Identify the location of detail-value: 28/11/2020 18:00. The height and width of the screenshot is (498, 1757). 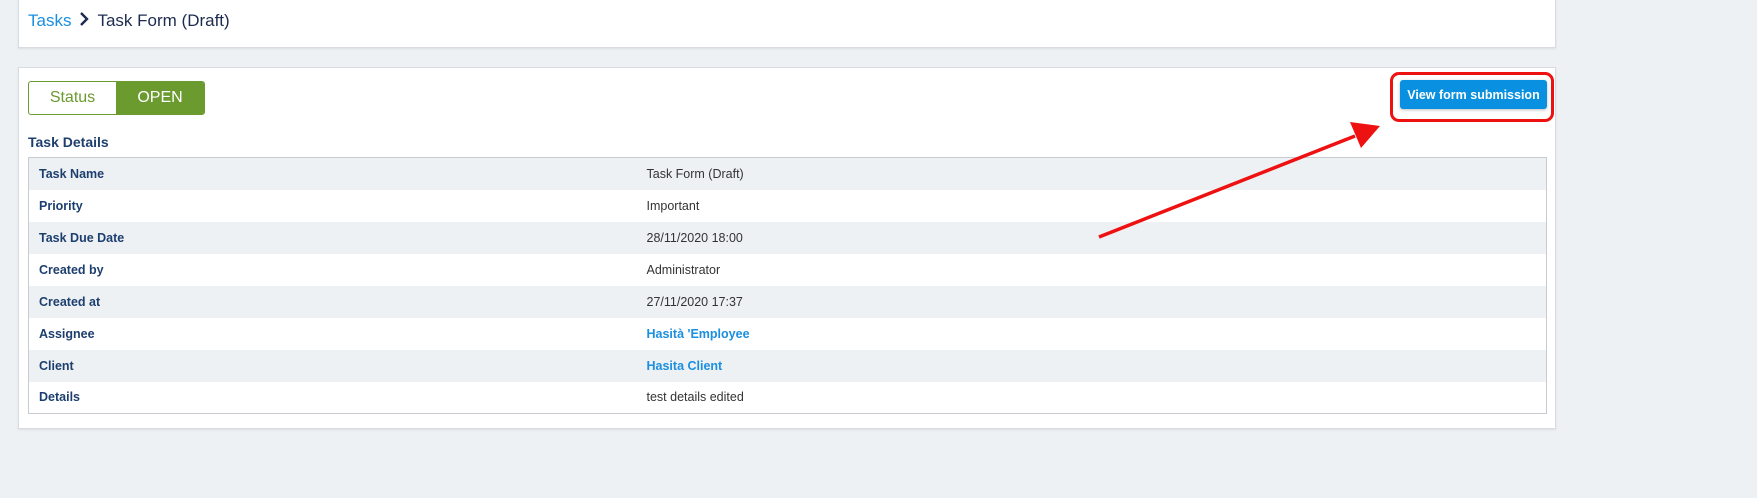
(694, 237).